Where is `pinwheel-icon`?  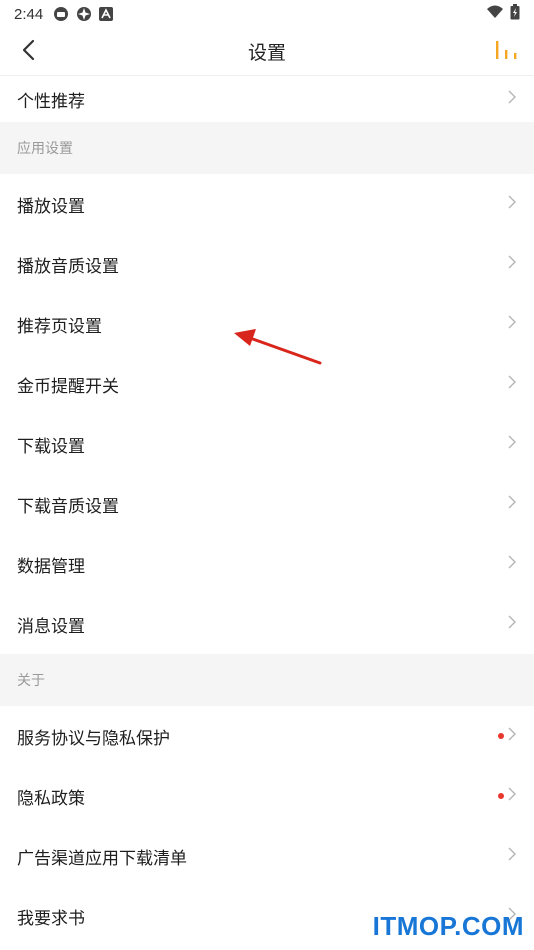
pinwheel-icon is located at coordinates (84, 14).